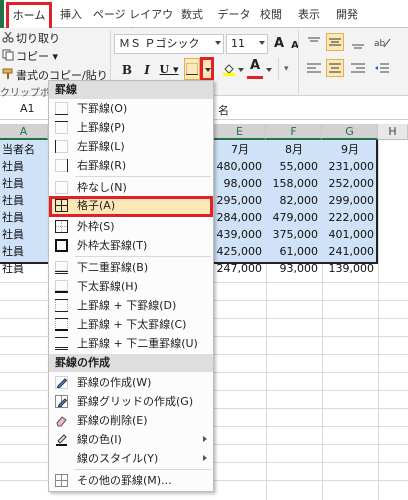 The width and height of the screenshot is (408, 500). Describe the element at coordinates (271, 15) in the screenshot. I see `tab-review: 校閲` at that location.